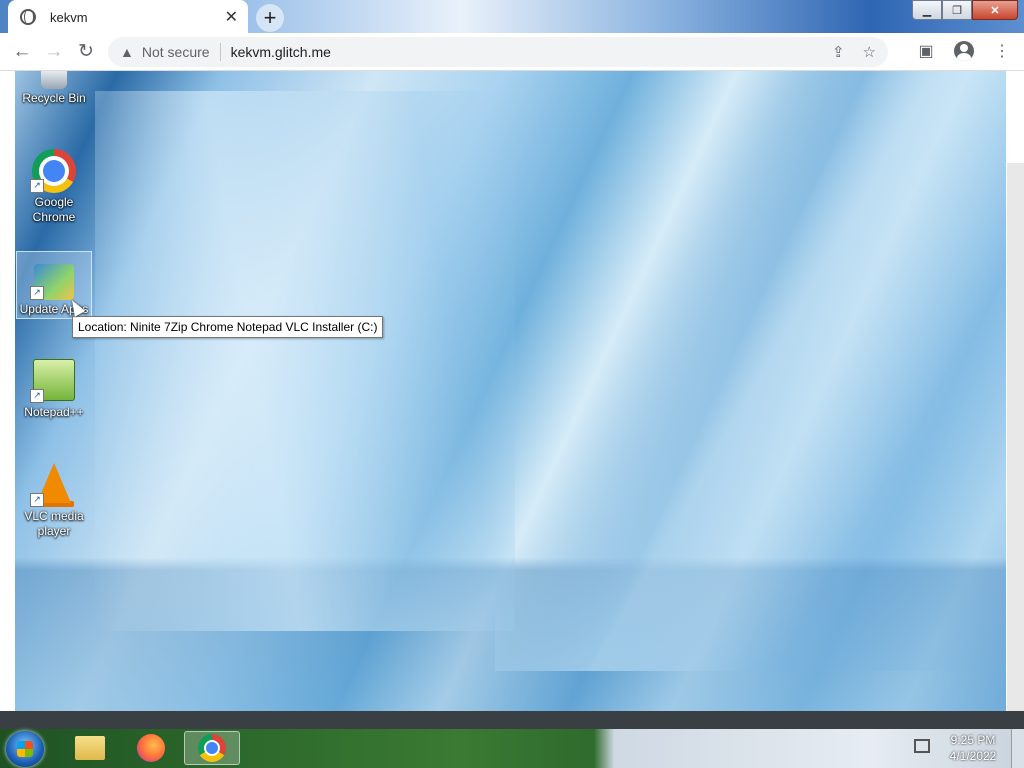  Describe the element at coordinates (22, 52) in the screenshot. I see `back-arrow-icon: ←` at that location.